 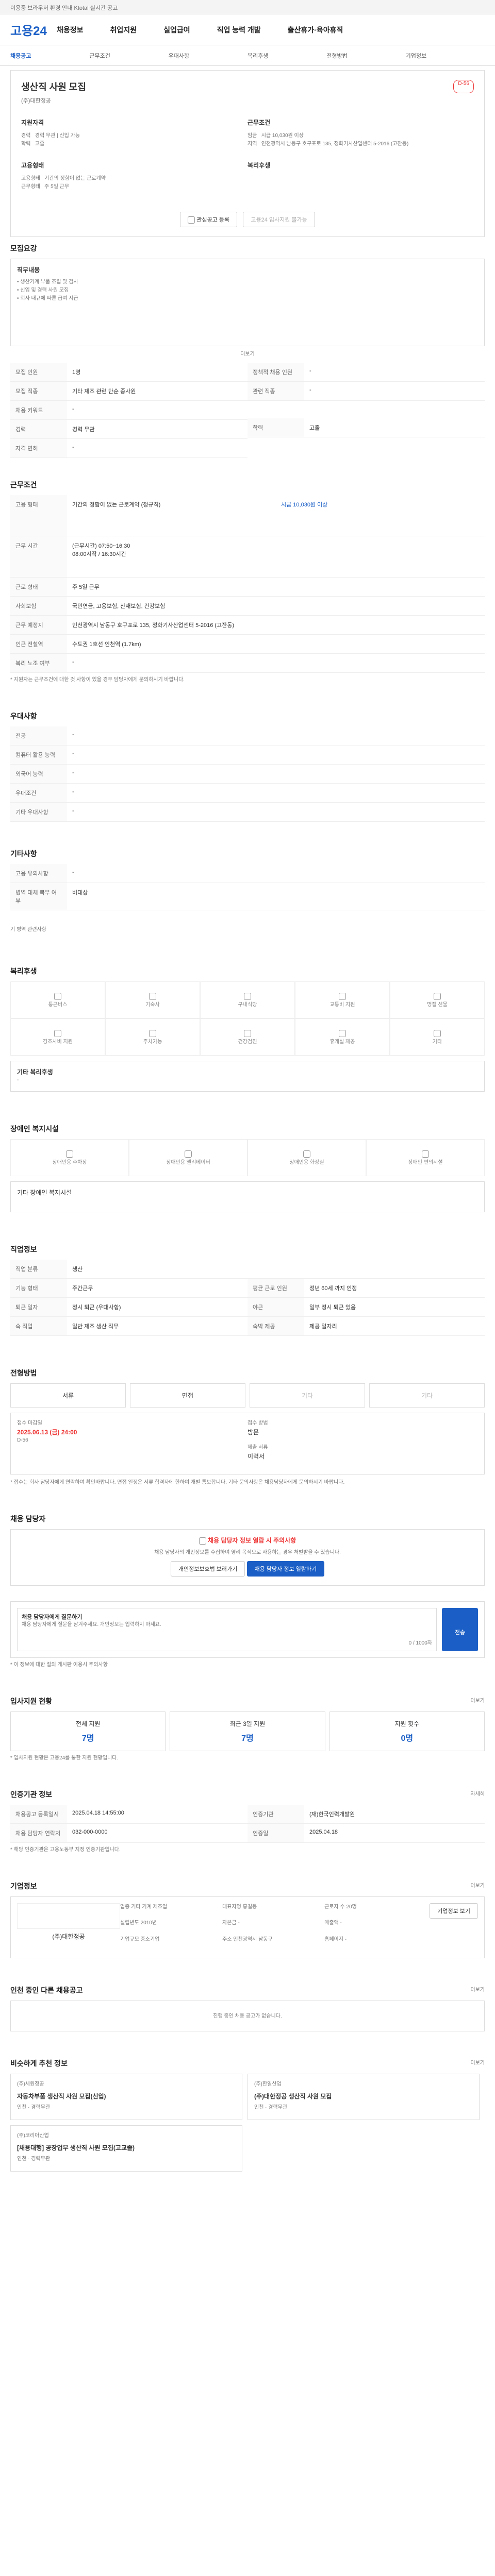 What do you see at coordinates (478, 1794) in the screenshot?
I see `more-link: 자세히` at bounding box center [478, 1794].